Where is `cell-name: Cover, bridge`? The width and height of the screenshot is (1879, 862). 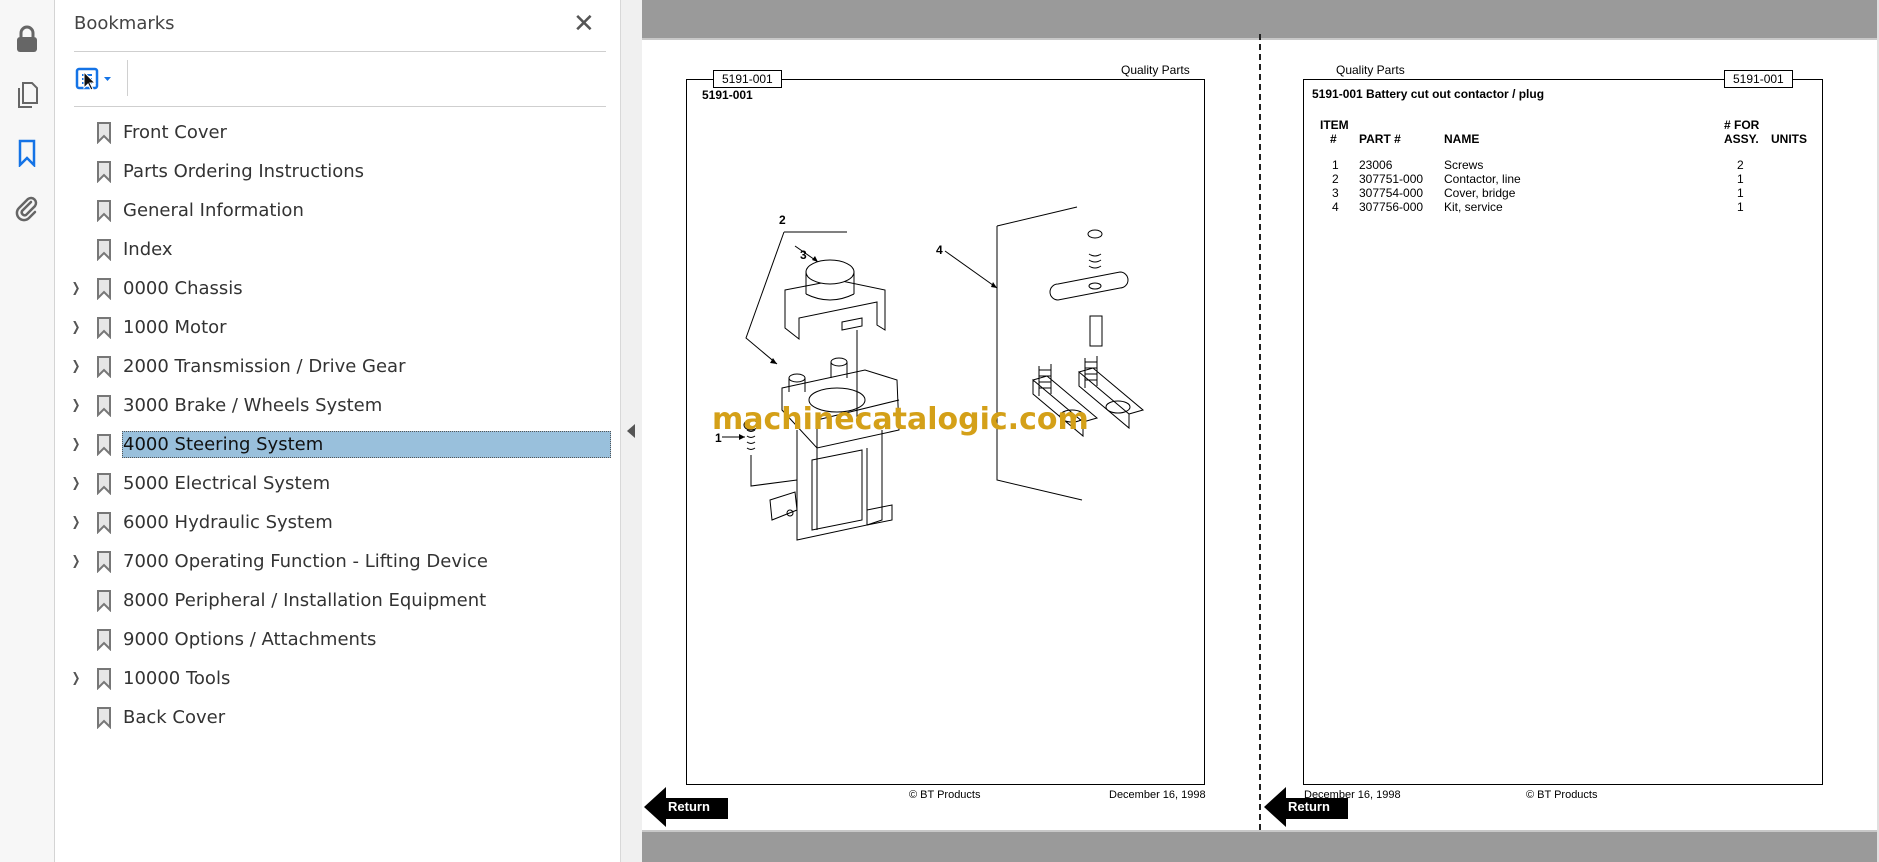 cell-name: Cover, bridge is located at coordinates (1480, 193).